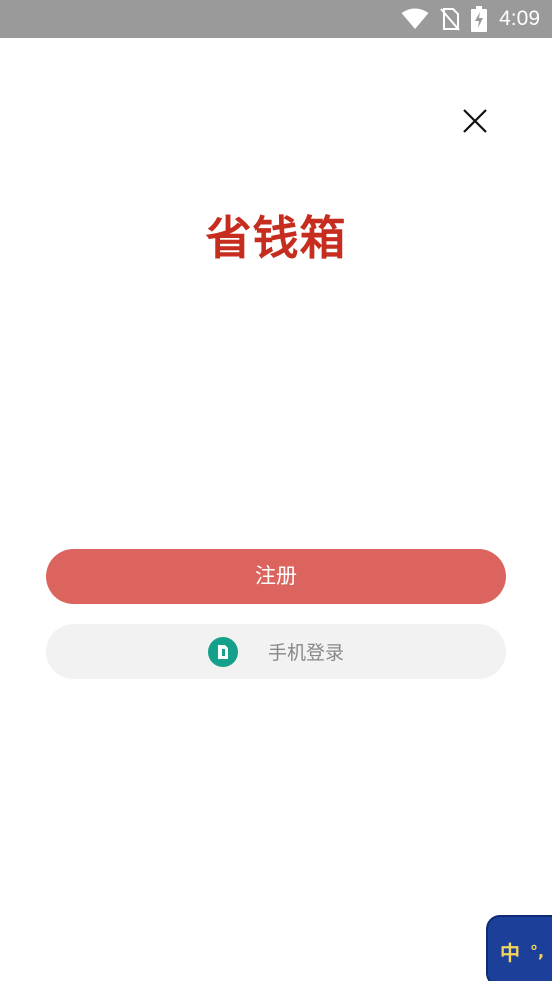 This screenshot has width=552, height=981. I want to click on register-button: 注册, so click(276, 576).